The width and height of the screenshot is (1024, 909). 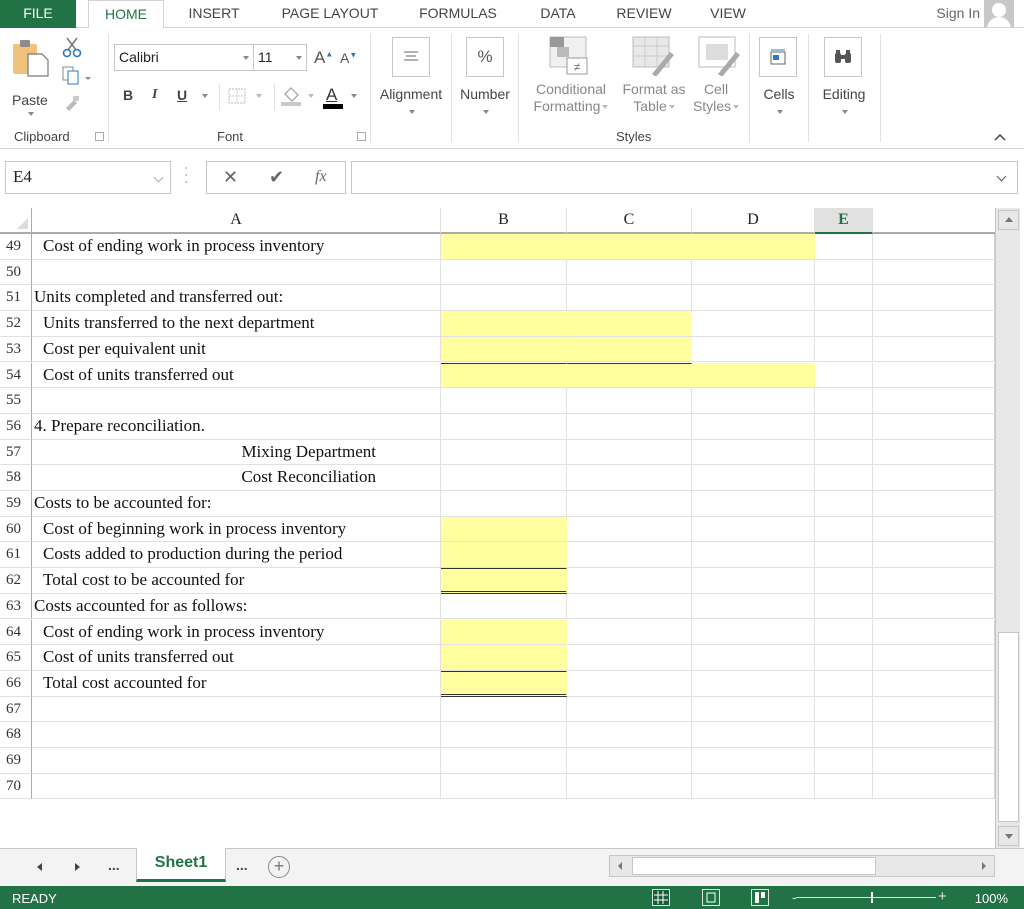 I want to click on cell-a-62: Total cost to be accounted for, so click(x=236, y=581).